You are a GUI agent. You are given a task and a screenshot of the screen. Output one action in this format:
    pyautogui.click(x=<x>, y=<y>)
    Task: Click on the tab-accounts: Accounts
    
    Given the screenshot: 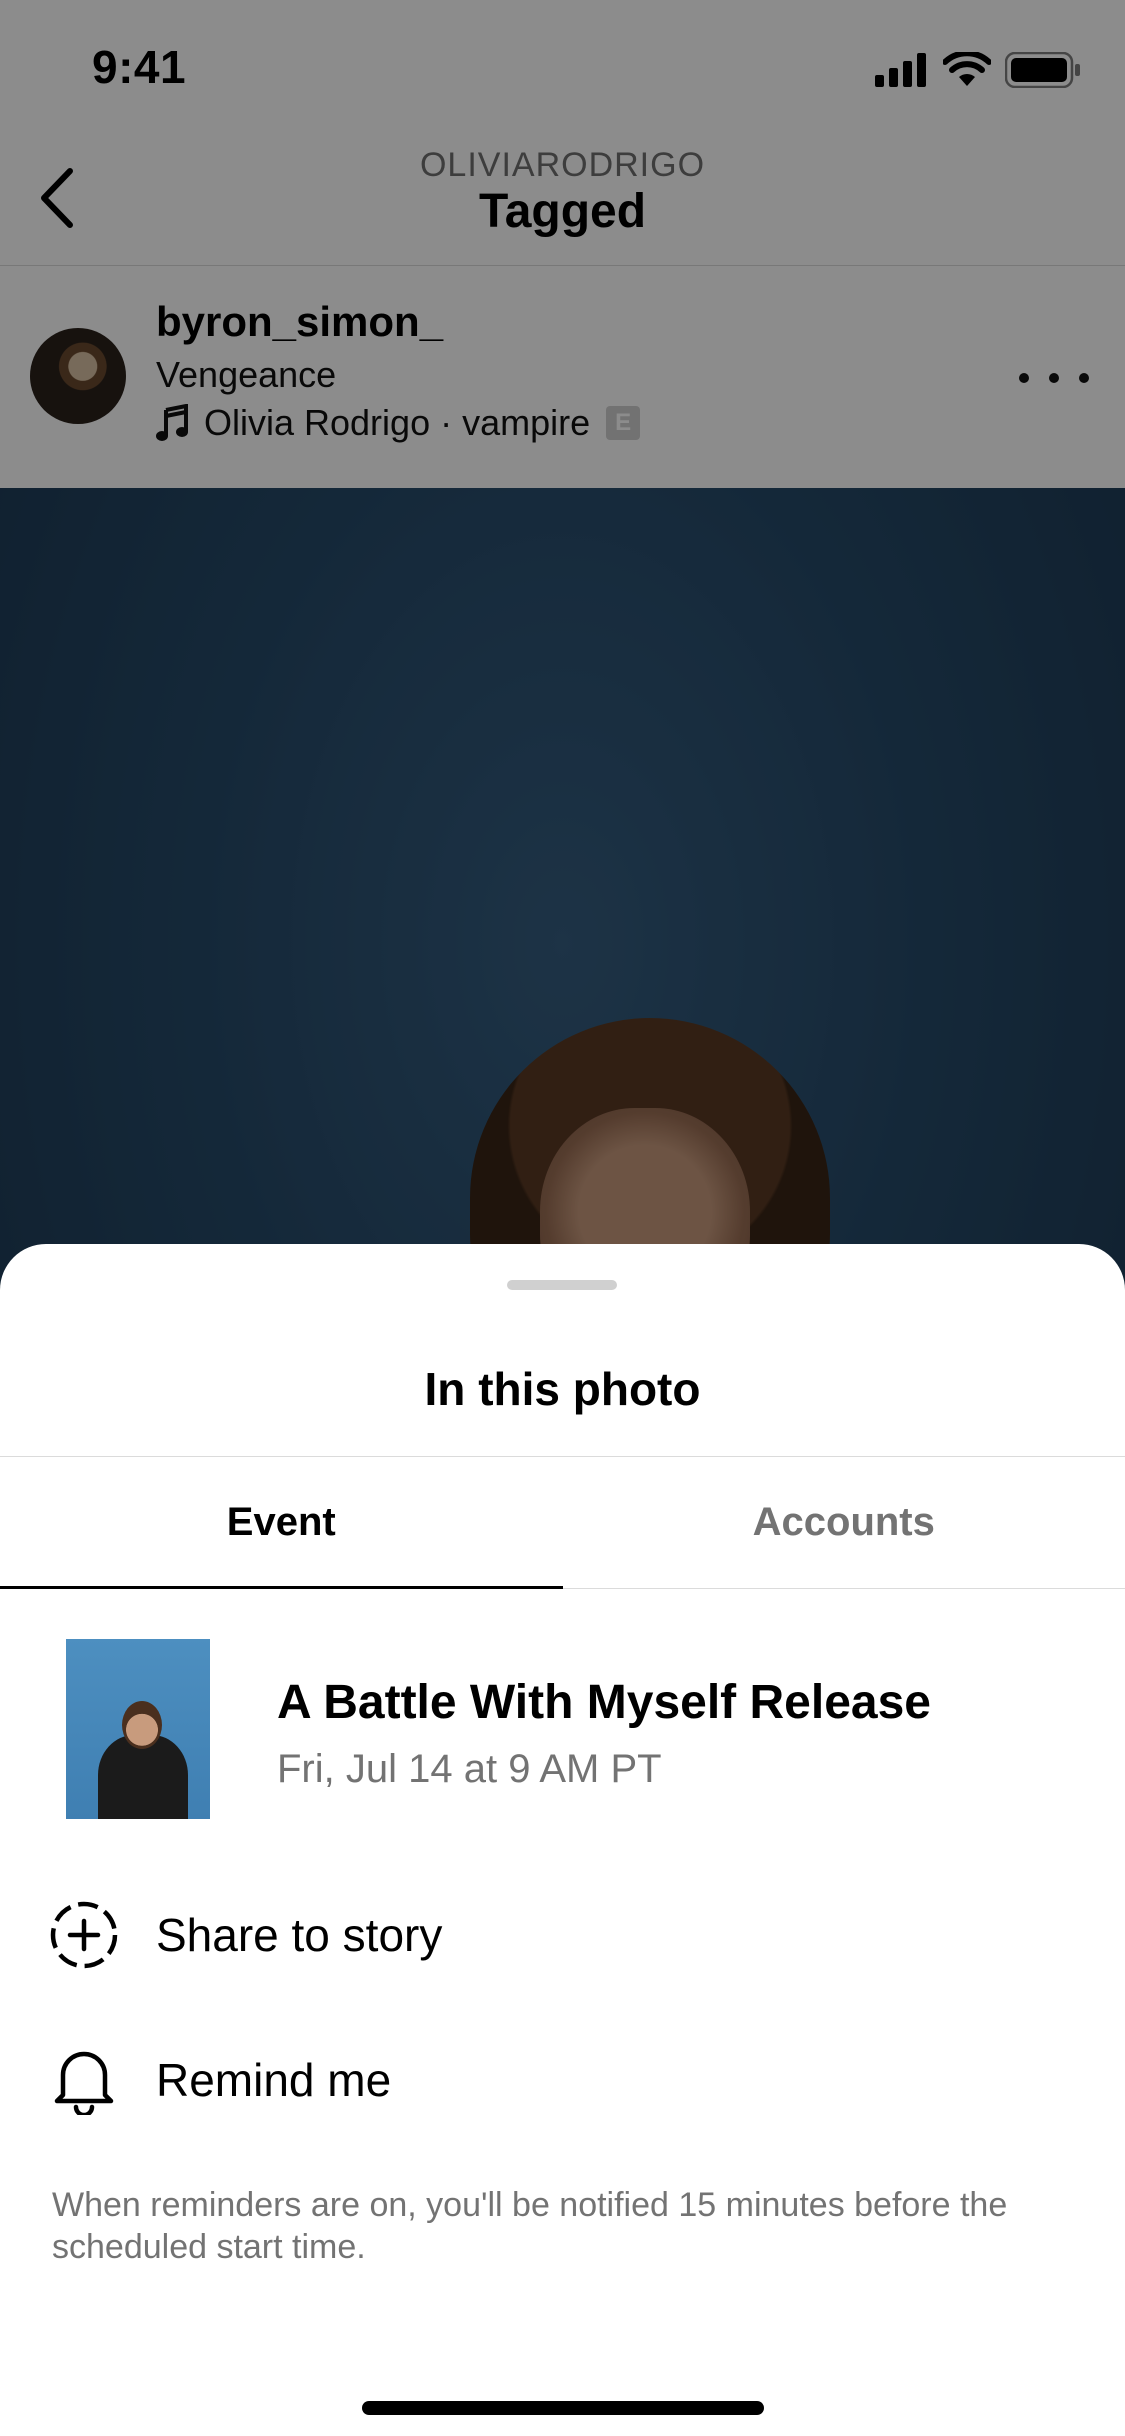 What is the action you would take?
    pyautogui.click(x=844, y=1522)
    